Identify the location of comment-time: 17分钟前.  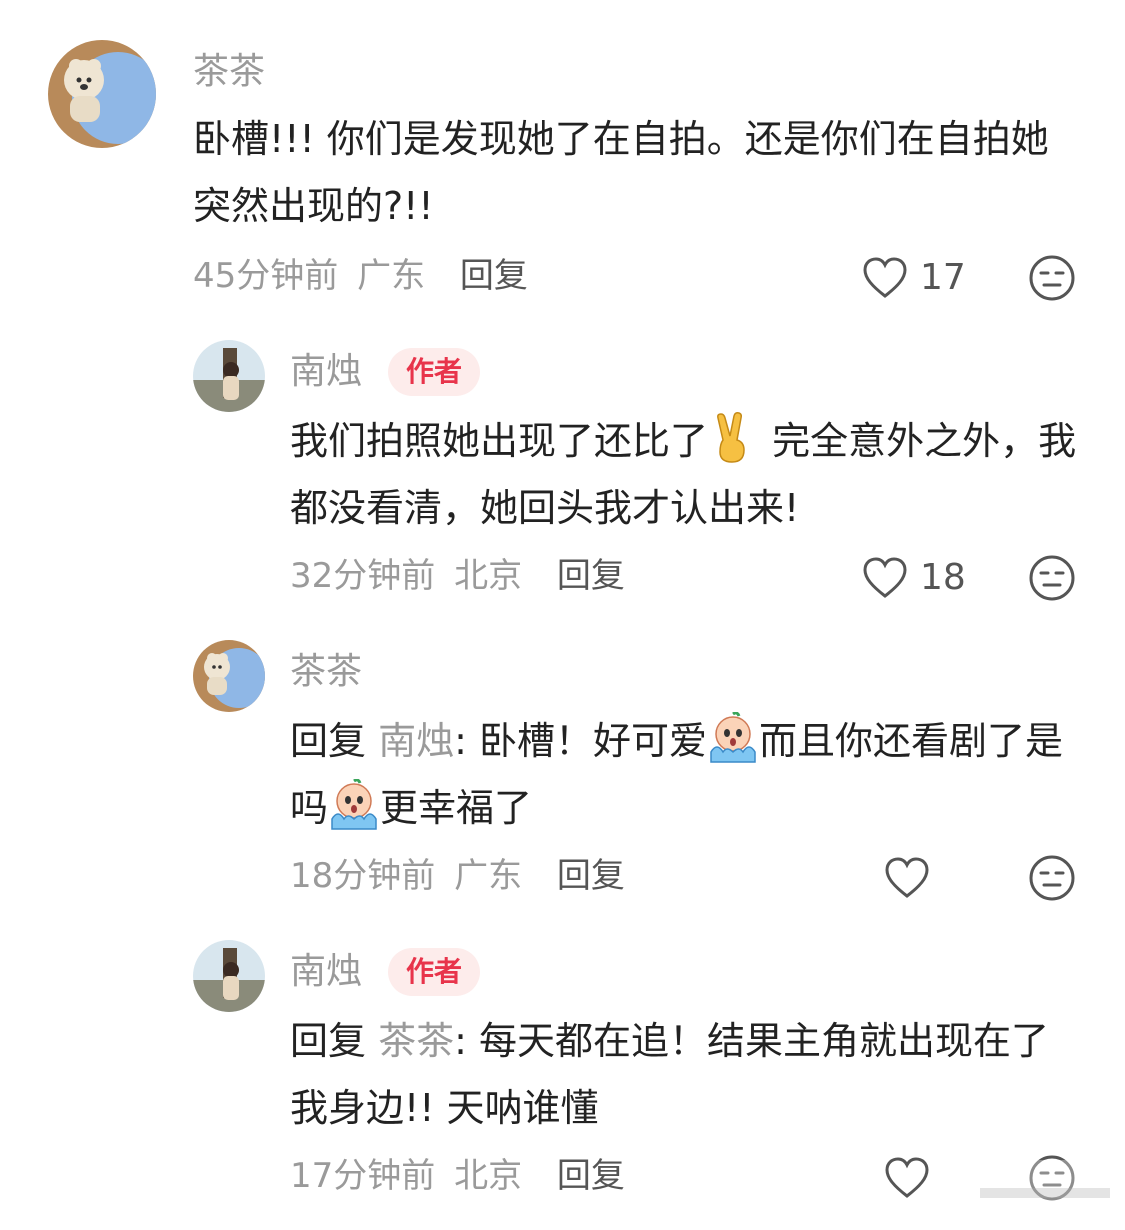
(363, 1176).